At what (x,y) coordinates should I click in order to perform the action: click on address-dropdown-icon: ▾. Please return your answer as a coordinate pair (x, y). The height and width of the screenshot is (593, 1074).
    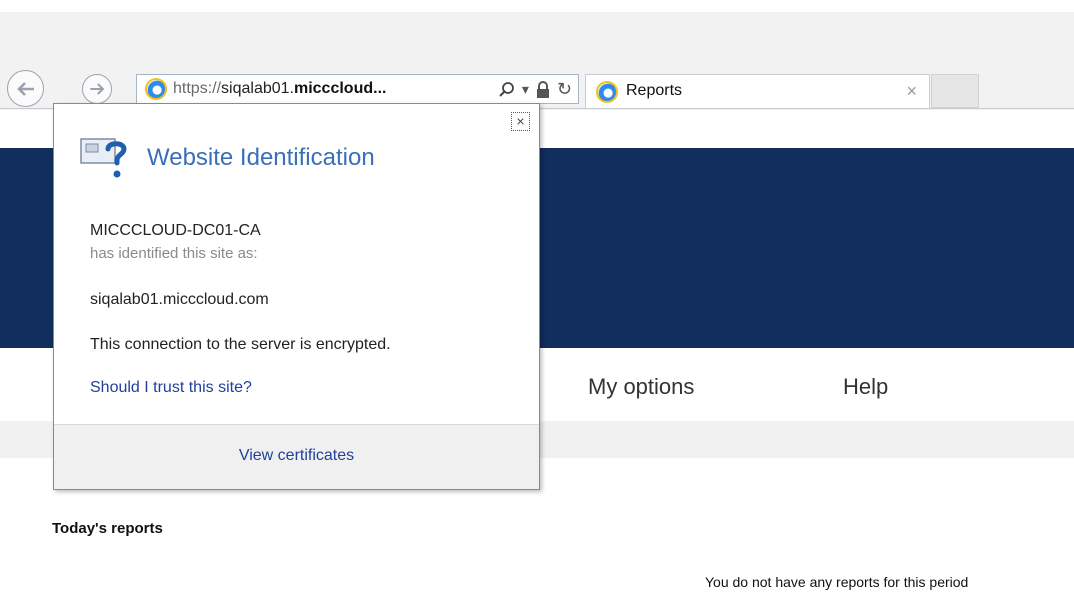
    Looking at the image, I should click on (525, 89).